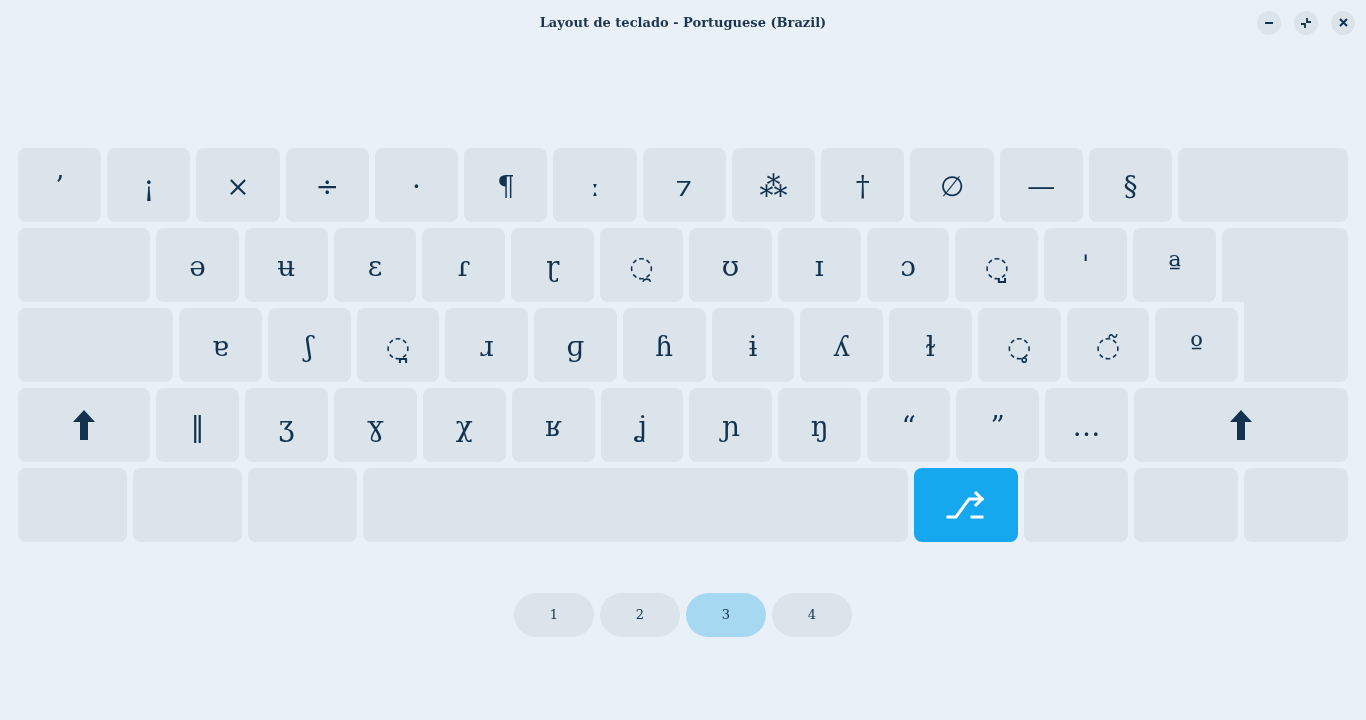  Describe the element at coordinates (731, 425) in the screenshot. I see `keyboard-key: ɲ` at that location.